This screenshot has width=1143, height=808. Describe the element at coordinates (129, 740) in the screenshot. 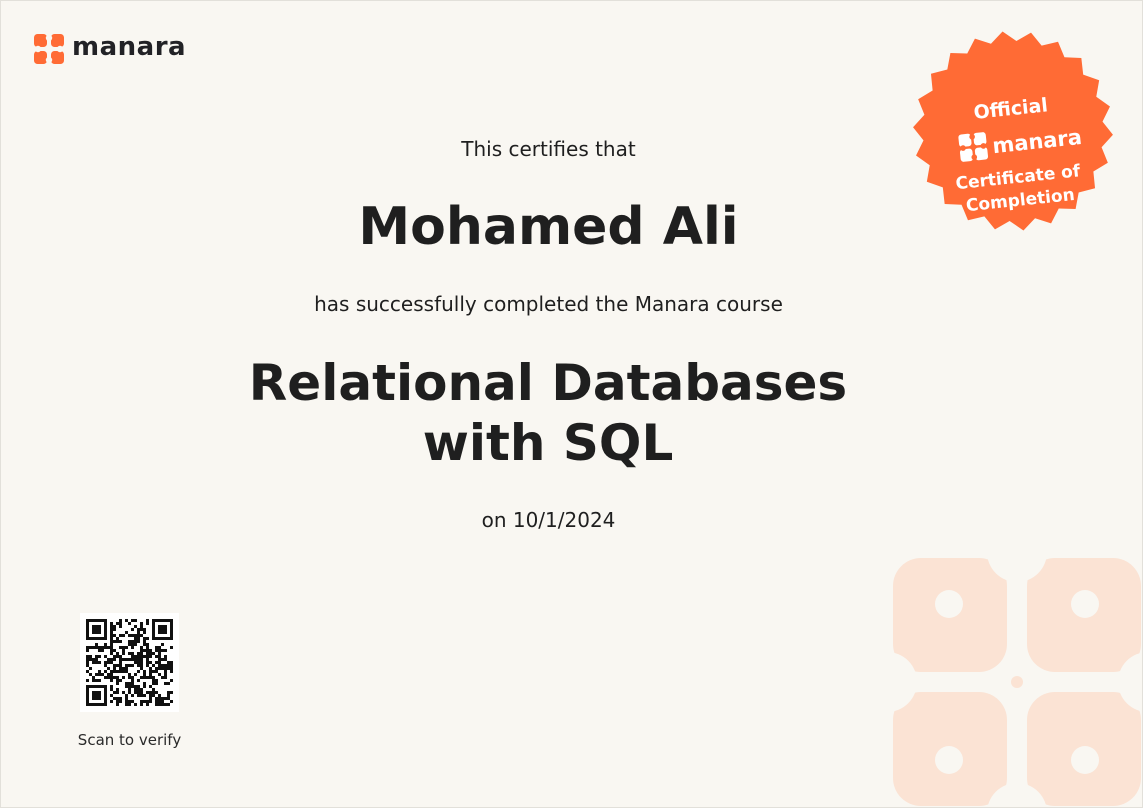

I see `scan-to-verify-label: Scan to verify` at that location.